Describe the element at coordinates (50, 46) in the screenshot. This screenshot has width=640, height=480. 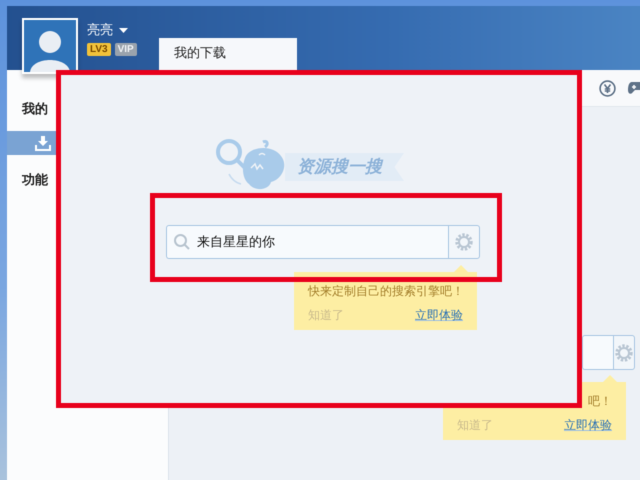
I see `avatar-icon` at that location.